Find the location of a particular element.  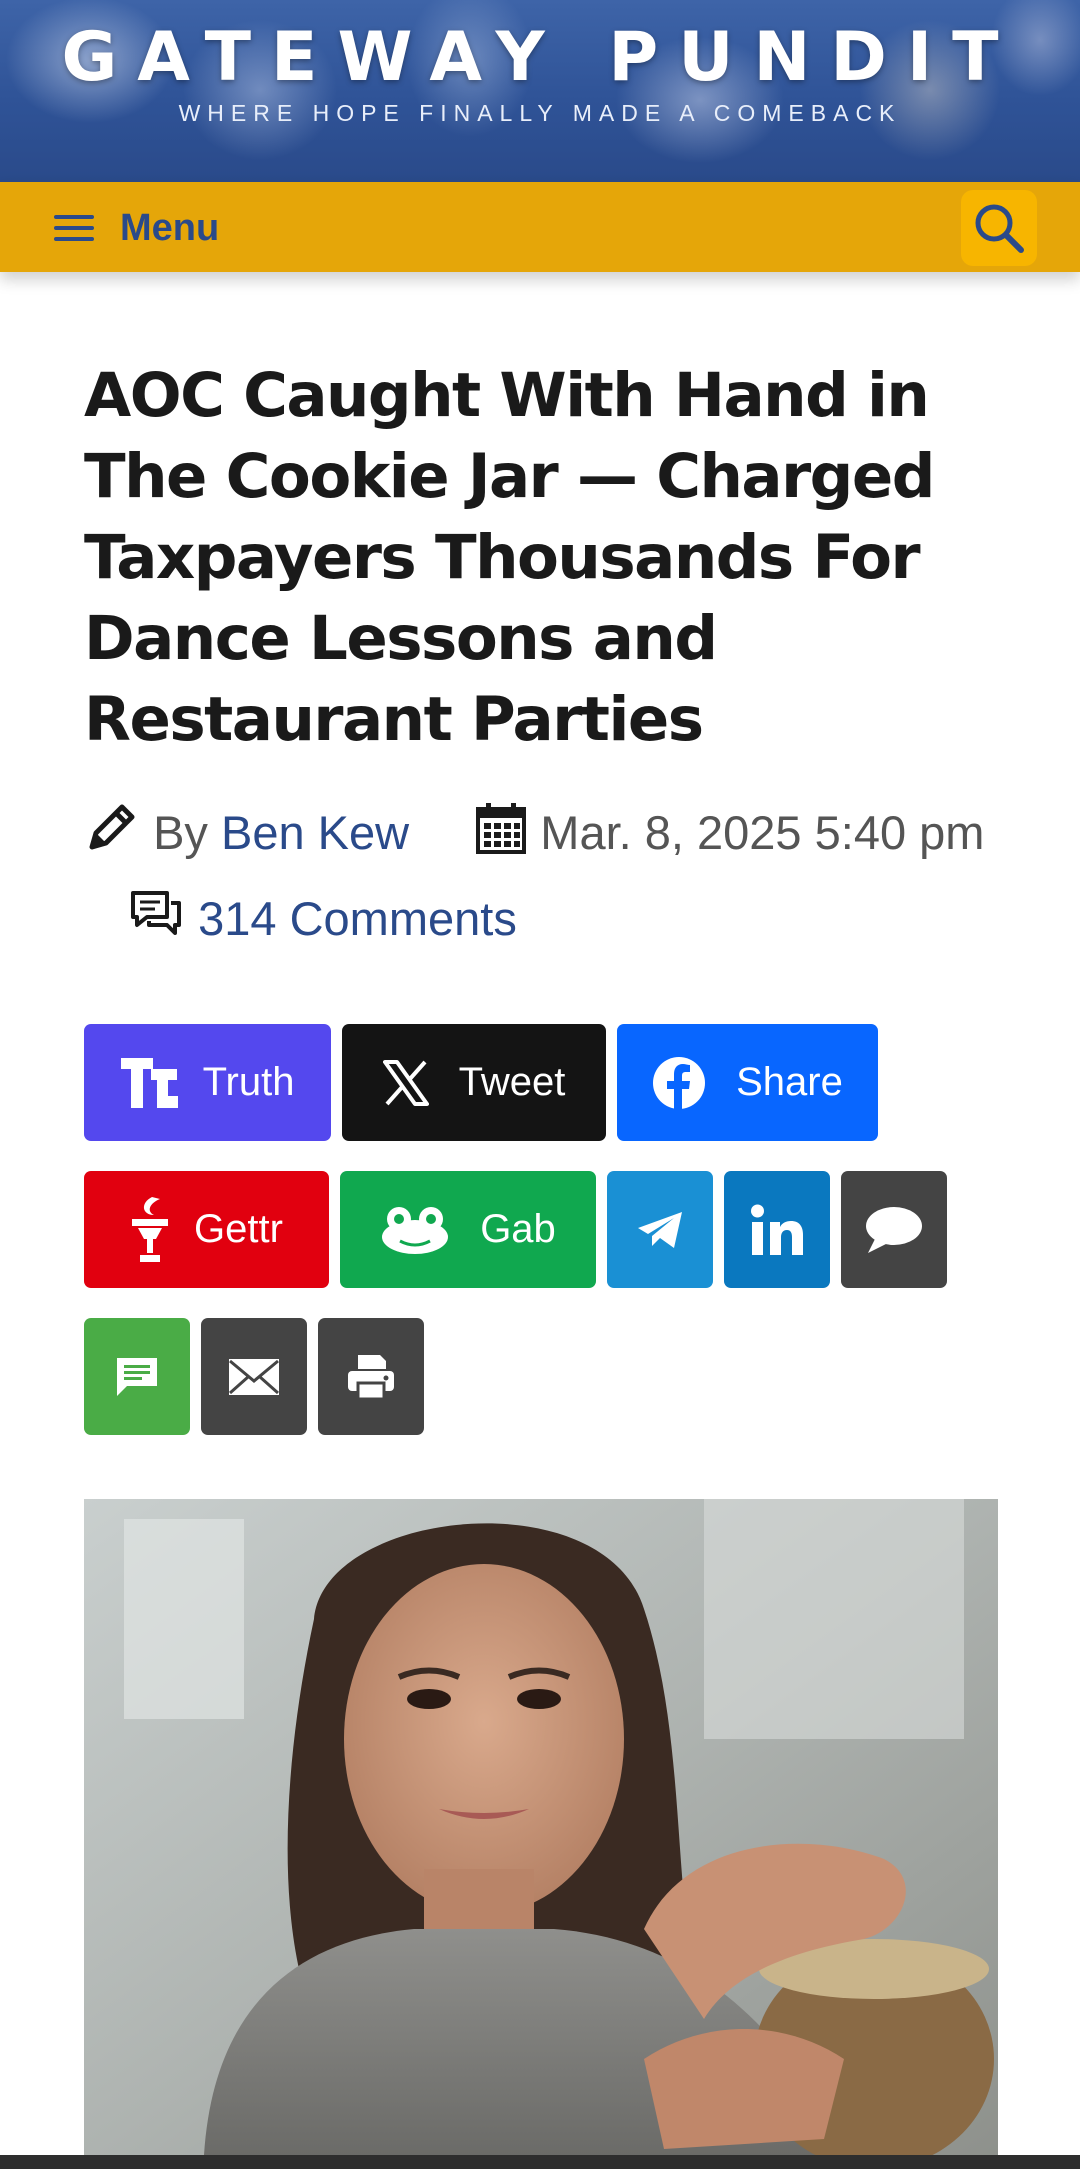

site-tagline: WHERE HOPE FINALLY MADE A COMEBACK is located at coordinates (540, 113).